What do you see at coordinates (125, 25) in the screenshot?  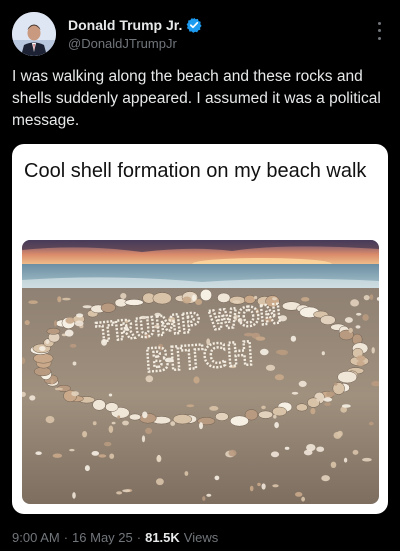 I see `author-display-name: Donald Trump Jr.` at bounding box center [125, 25].